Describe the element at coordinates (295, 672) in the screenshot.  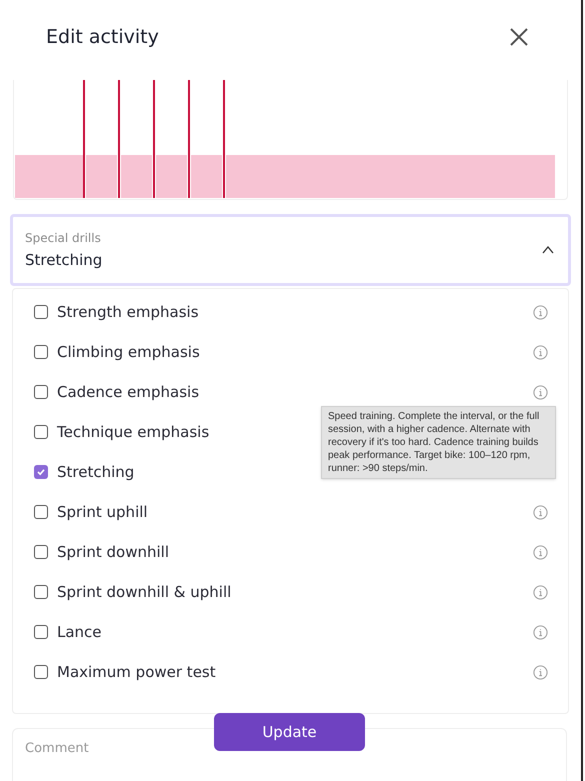
I see `option-label: Maximum power test` at that location.